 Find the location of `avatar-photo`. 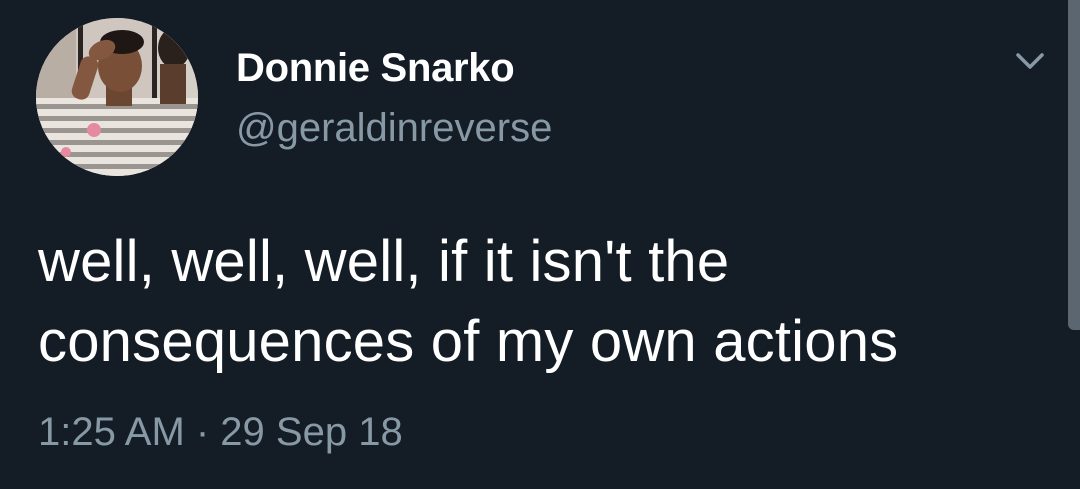

avatar-photo is located at coordinates (117, 97).